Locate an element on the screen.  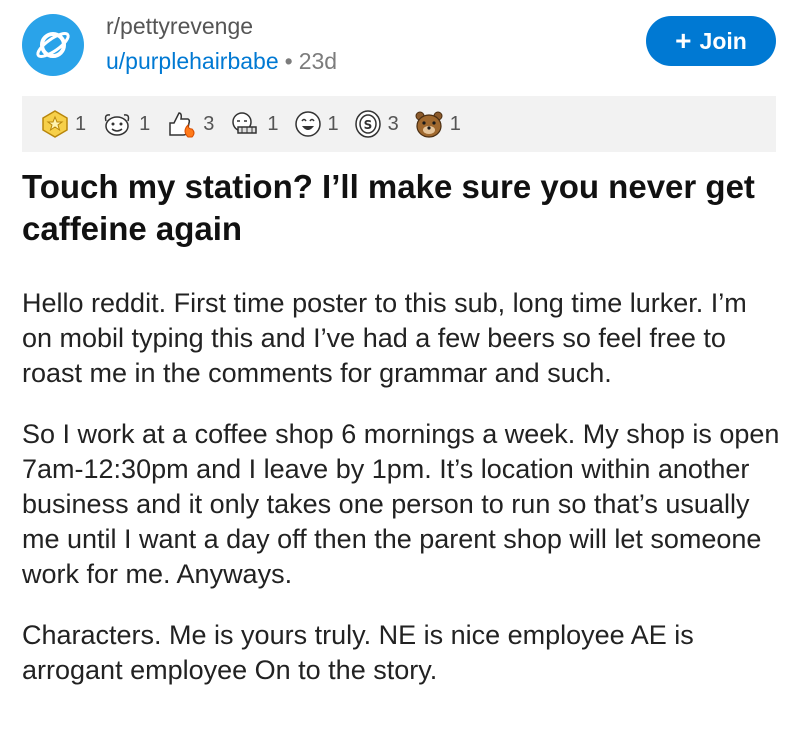
award-item: 3 is located at coordinates (189, 124).